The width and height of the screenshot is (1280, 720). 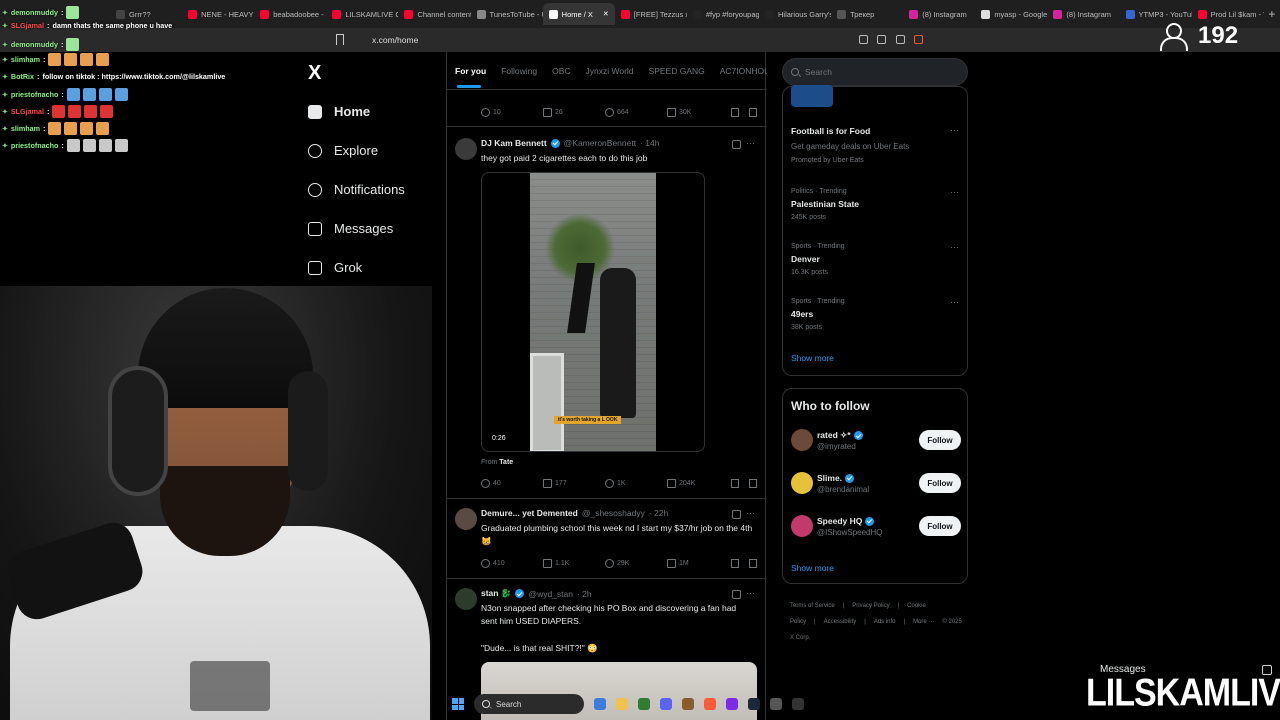 I want to click on repost-button: 177, so click(x=574, y=483).